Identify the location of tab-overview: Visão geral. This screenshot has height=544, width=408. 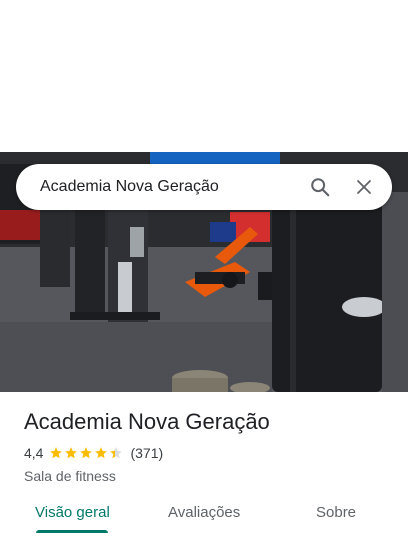
(72, 512).